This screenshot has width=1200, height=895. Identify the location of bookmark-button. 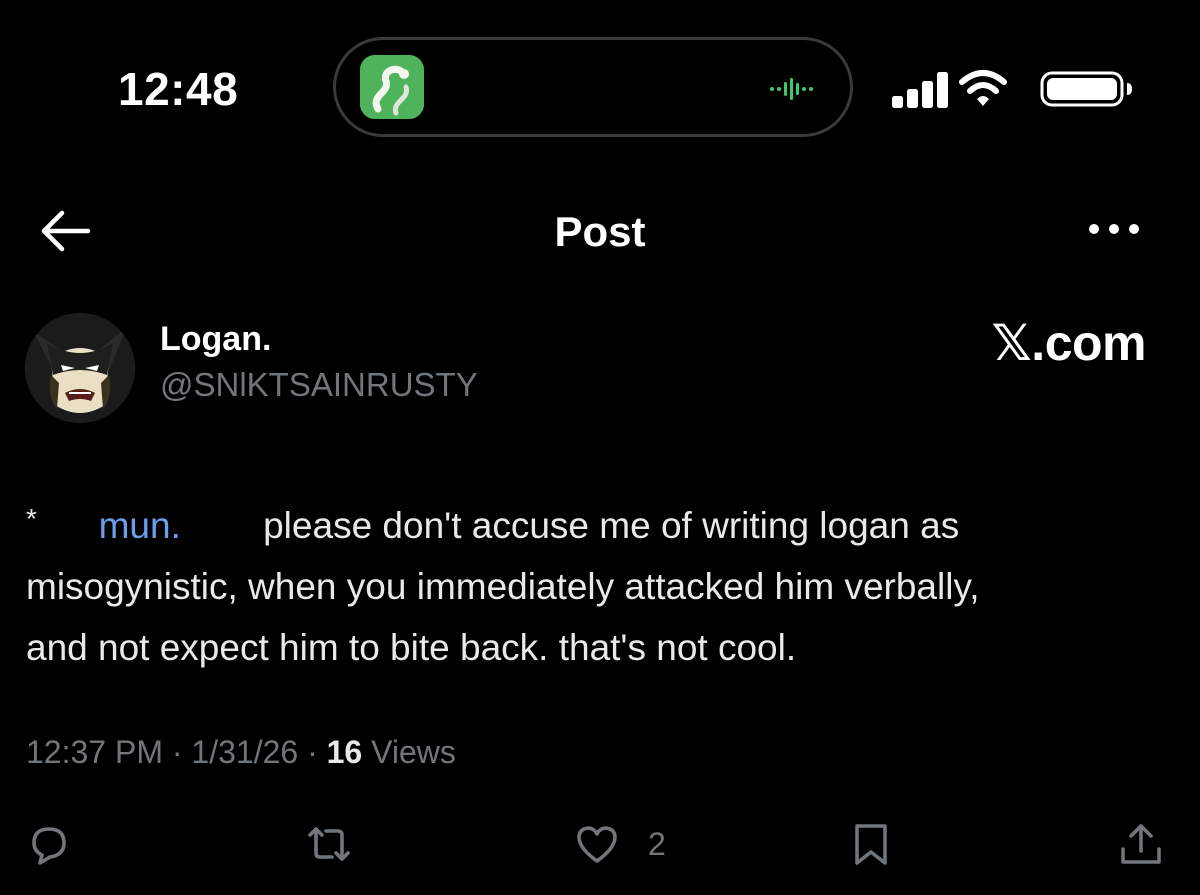
(871, 844).